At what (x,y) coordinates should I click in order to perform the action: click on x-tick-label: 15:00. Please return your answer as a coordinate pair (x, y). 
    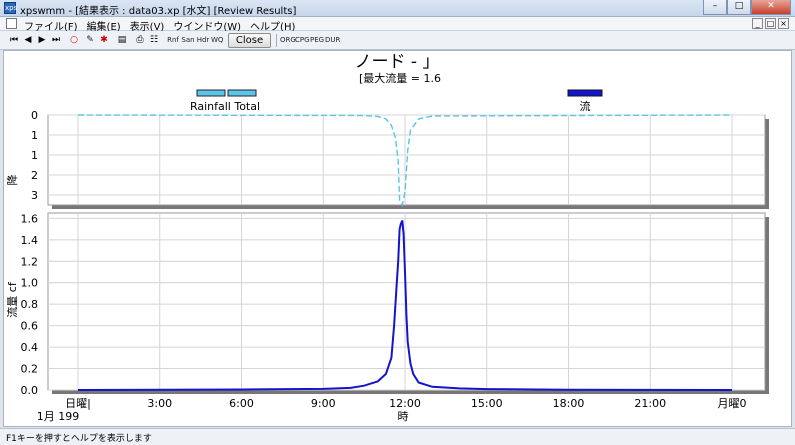
    Looking at the image, I should click on (487, 403).